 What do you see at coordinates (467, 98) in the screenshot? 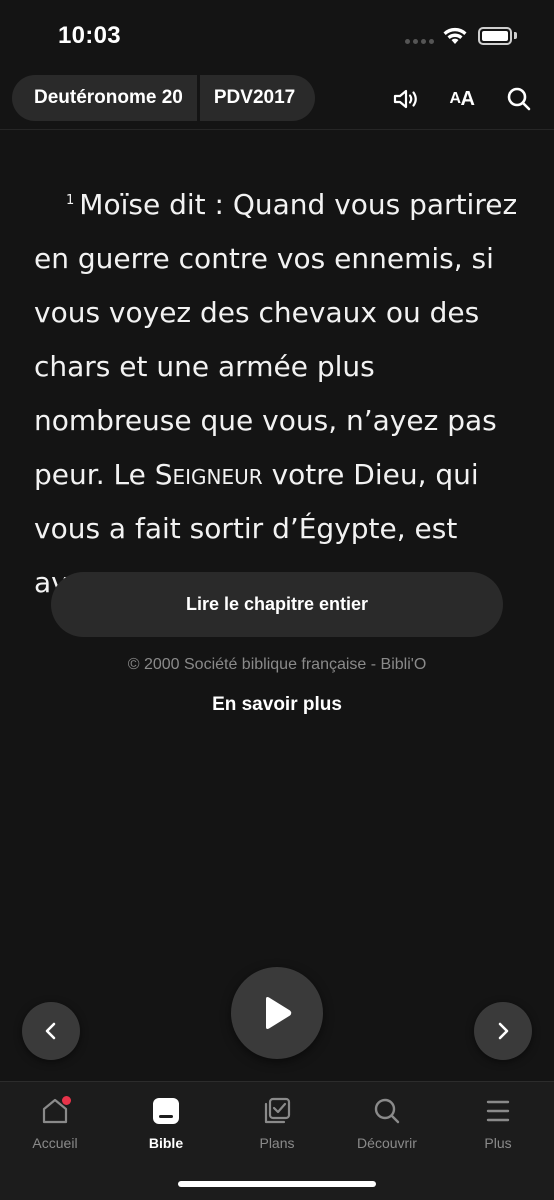
I see `text-size-big-a: A` at bounding box center [467, 98].